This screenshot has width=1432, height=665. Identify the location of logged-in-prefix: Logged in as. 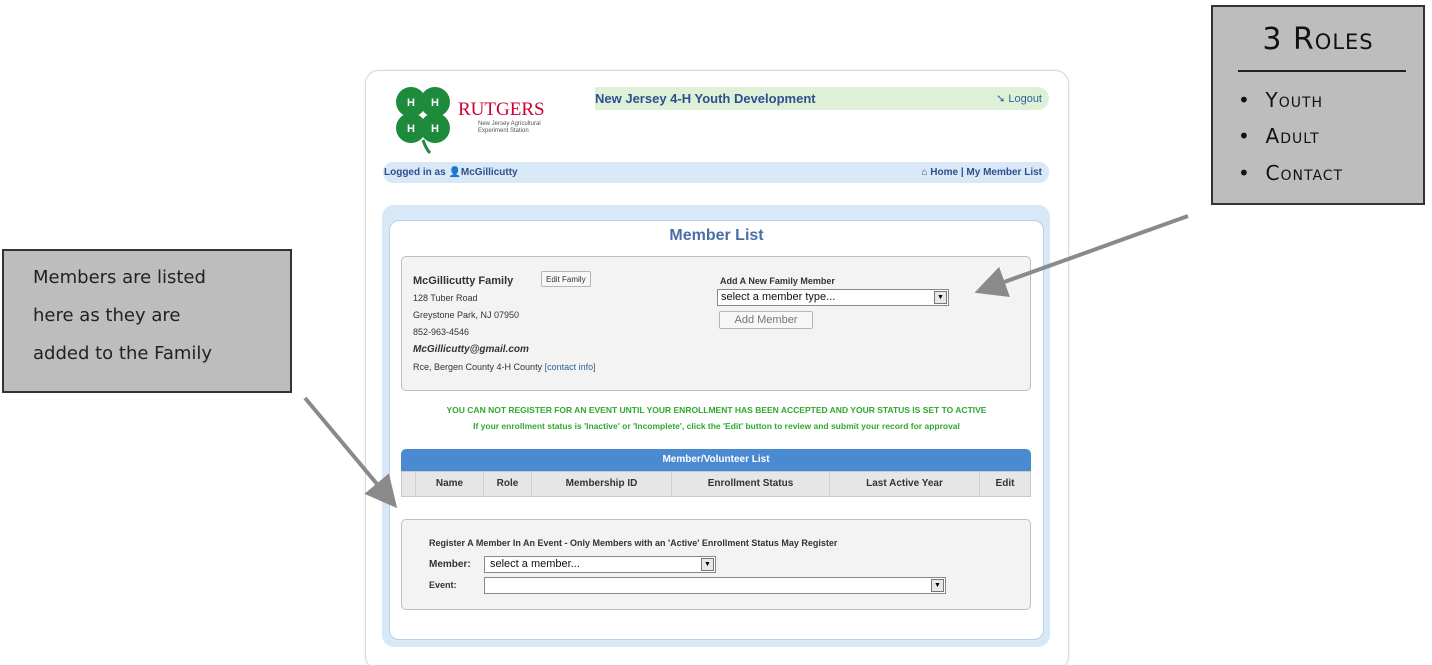
(415, 172).